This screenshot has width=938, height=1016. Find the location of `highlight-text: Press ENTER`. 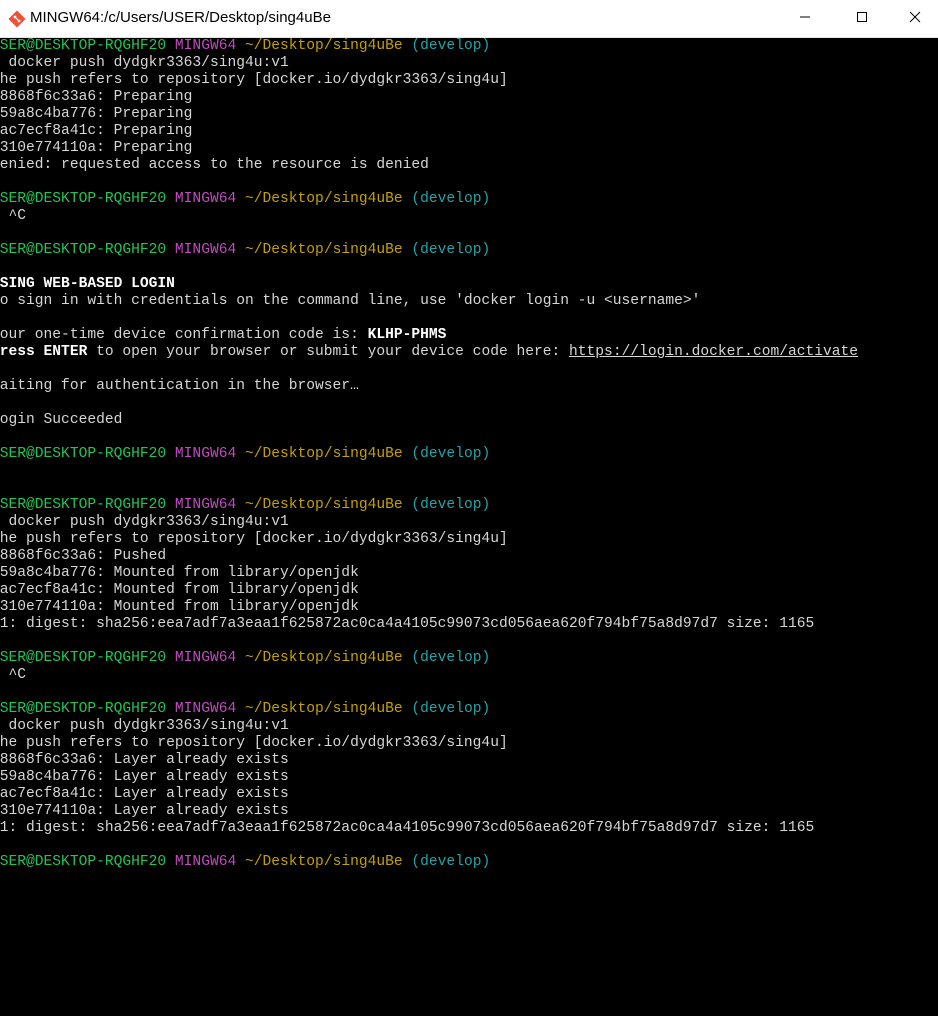

highlight-text: Press ENTER is located at coordinates (44, 352).